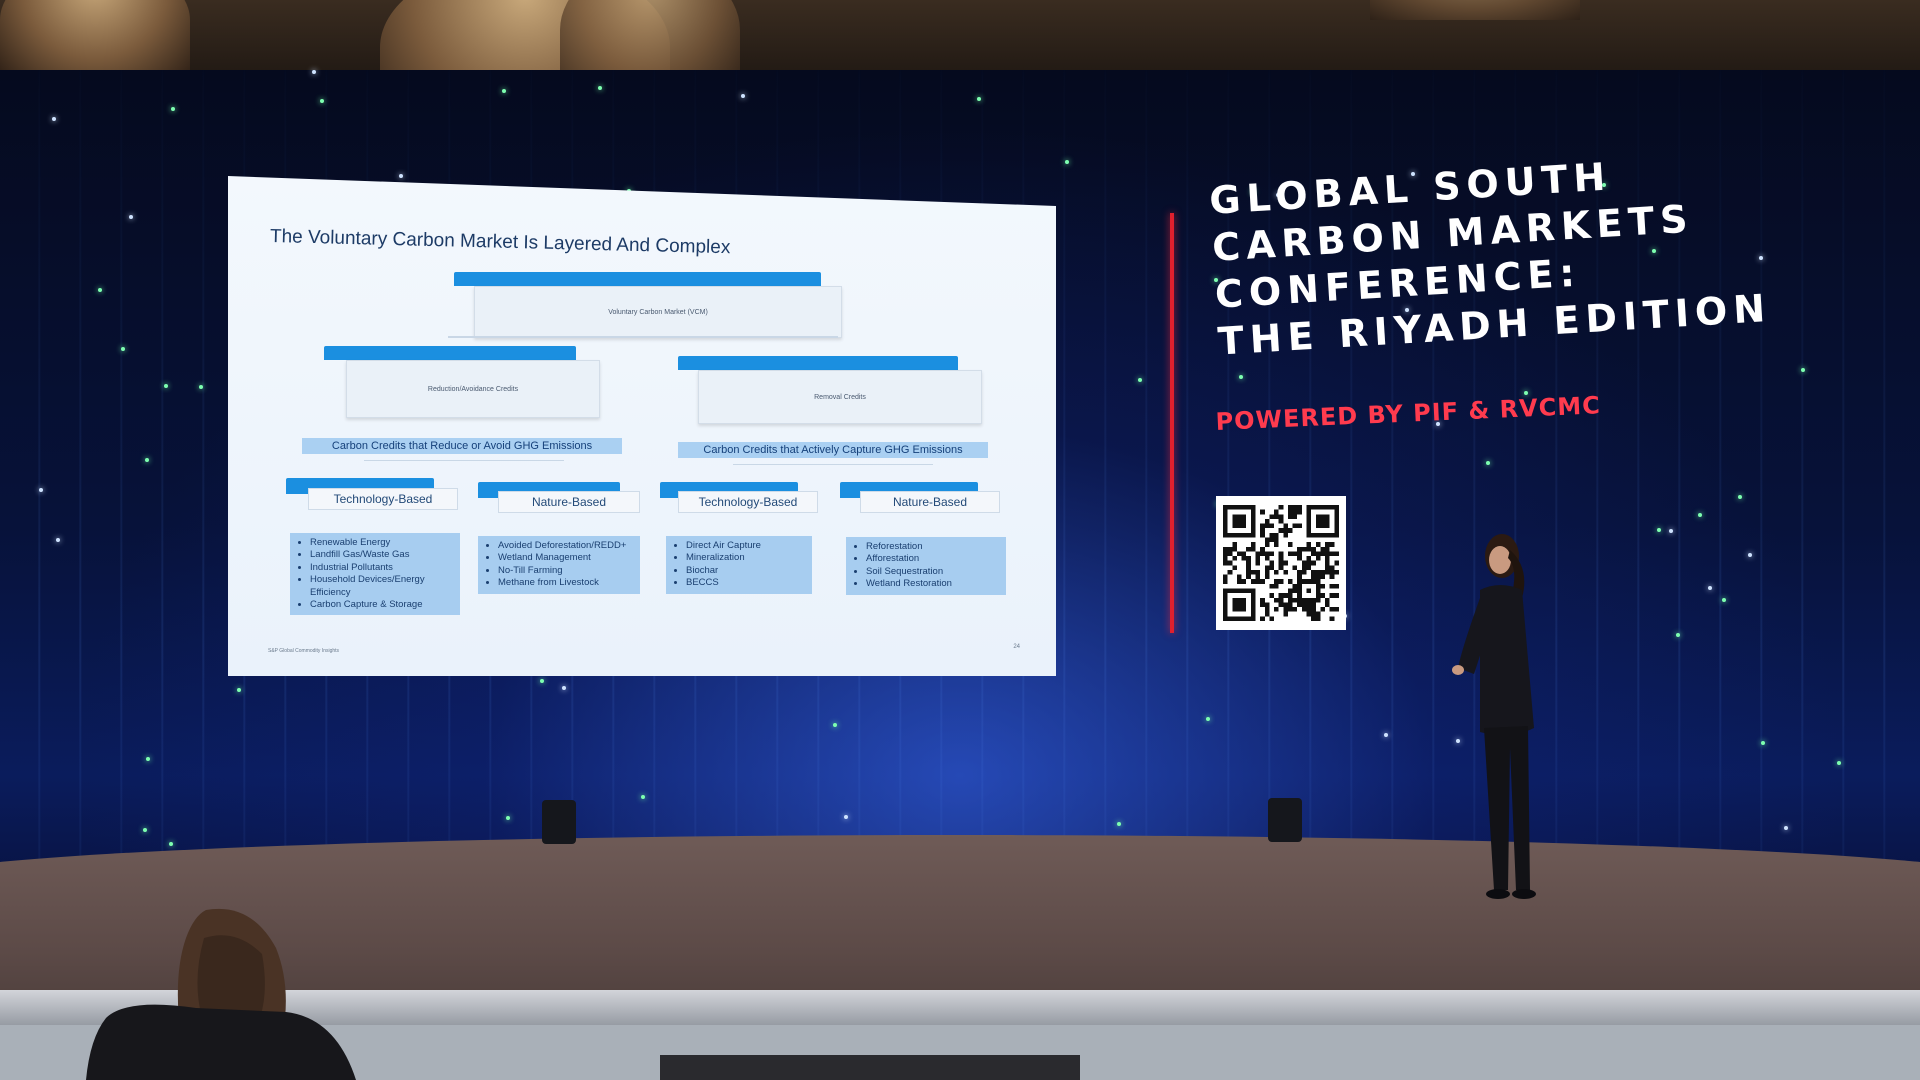 The width and height of the screenshot is (1920, 1080). I want to click on list-item: Wetland Management, so click(566, 558).